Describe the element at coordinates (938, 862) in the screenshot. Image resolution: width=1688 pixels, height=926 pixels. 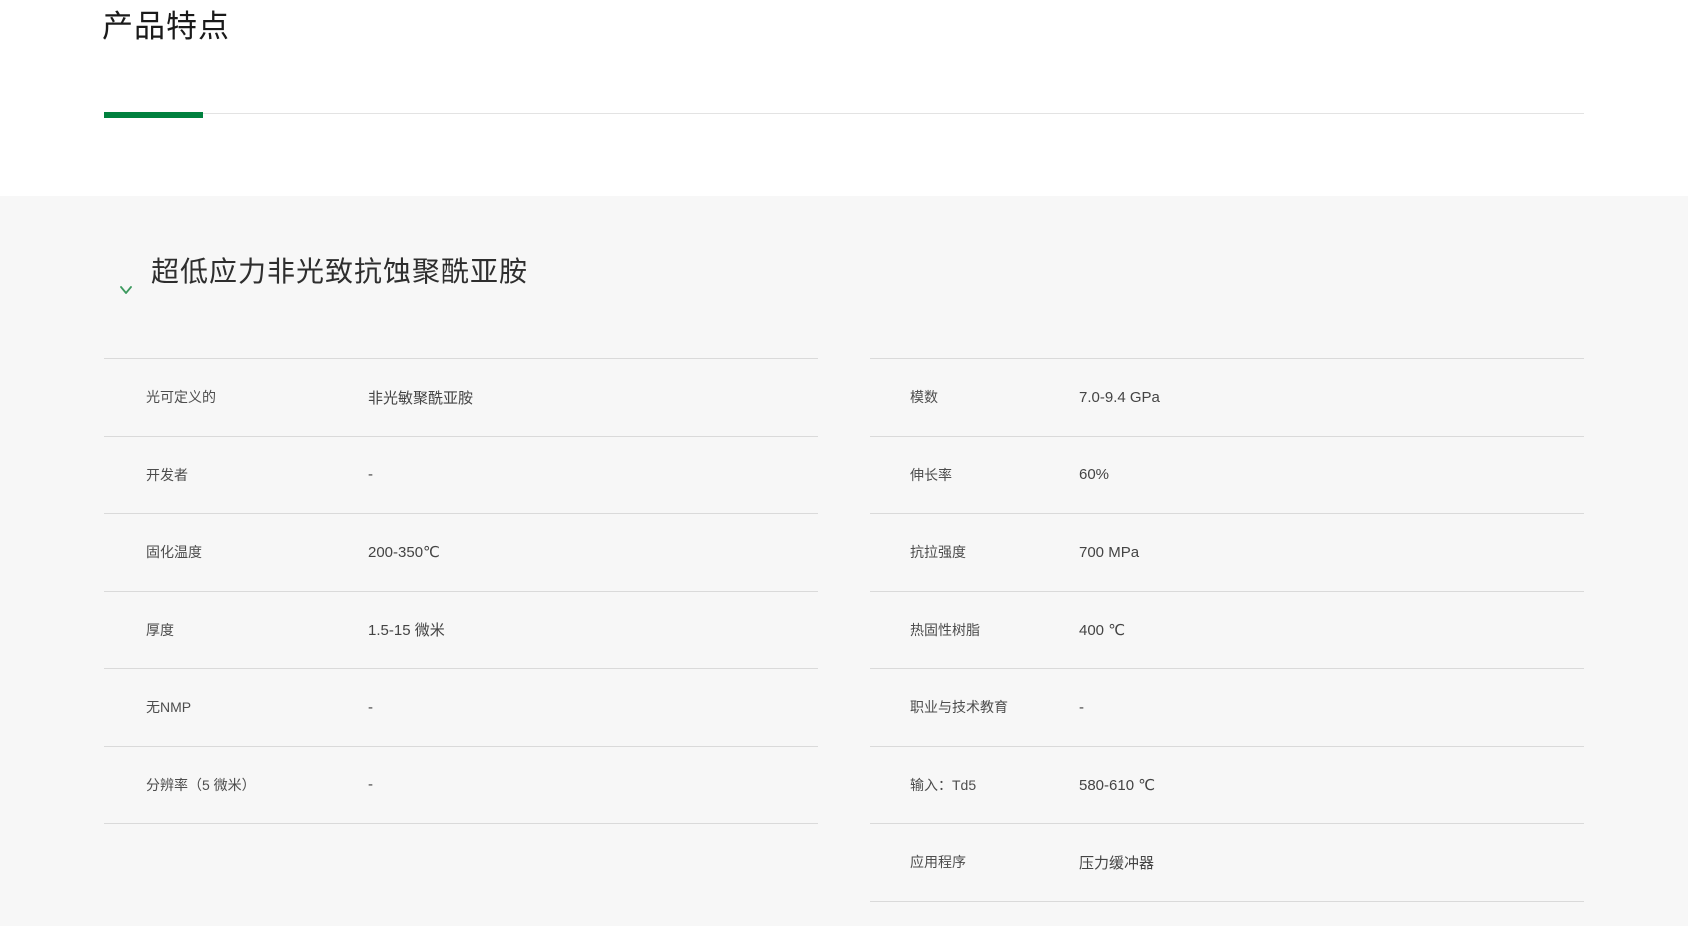
I see `spec-label: 应用程序` at that location.